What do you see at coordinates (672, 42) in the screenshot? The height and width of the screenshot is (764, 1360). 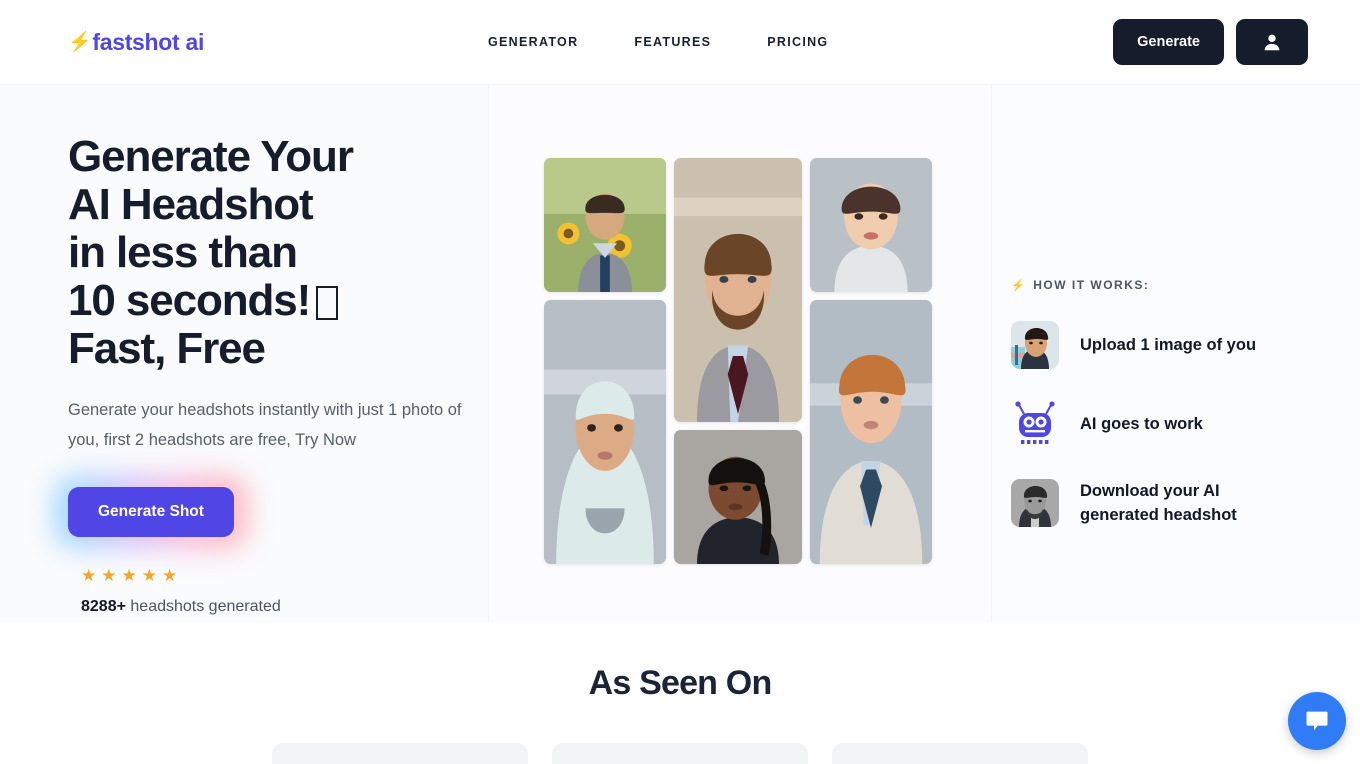 I see `nav-item-features: FEATURES` at bounding box center [672, 42].